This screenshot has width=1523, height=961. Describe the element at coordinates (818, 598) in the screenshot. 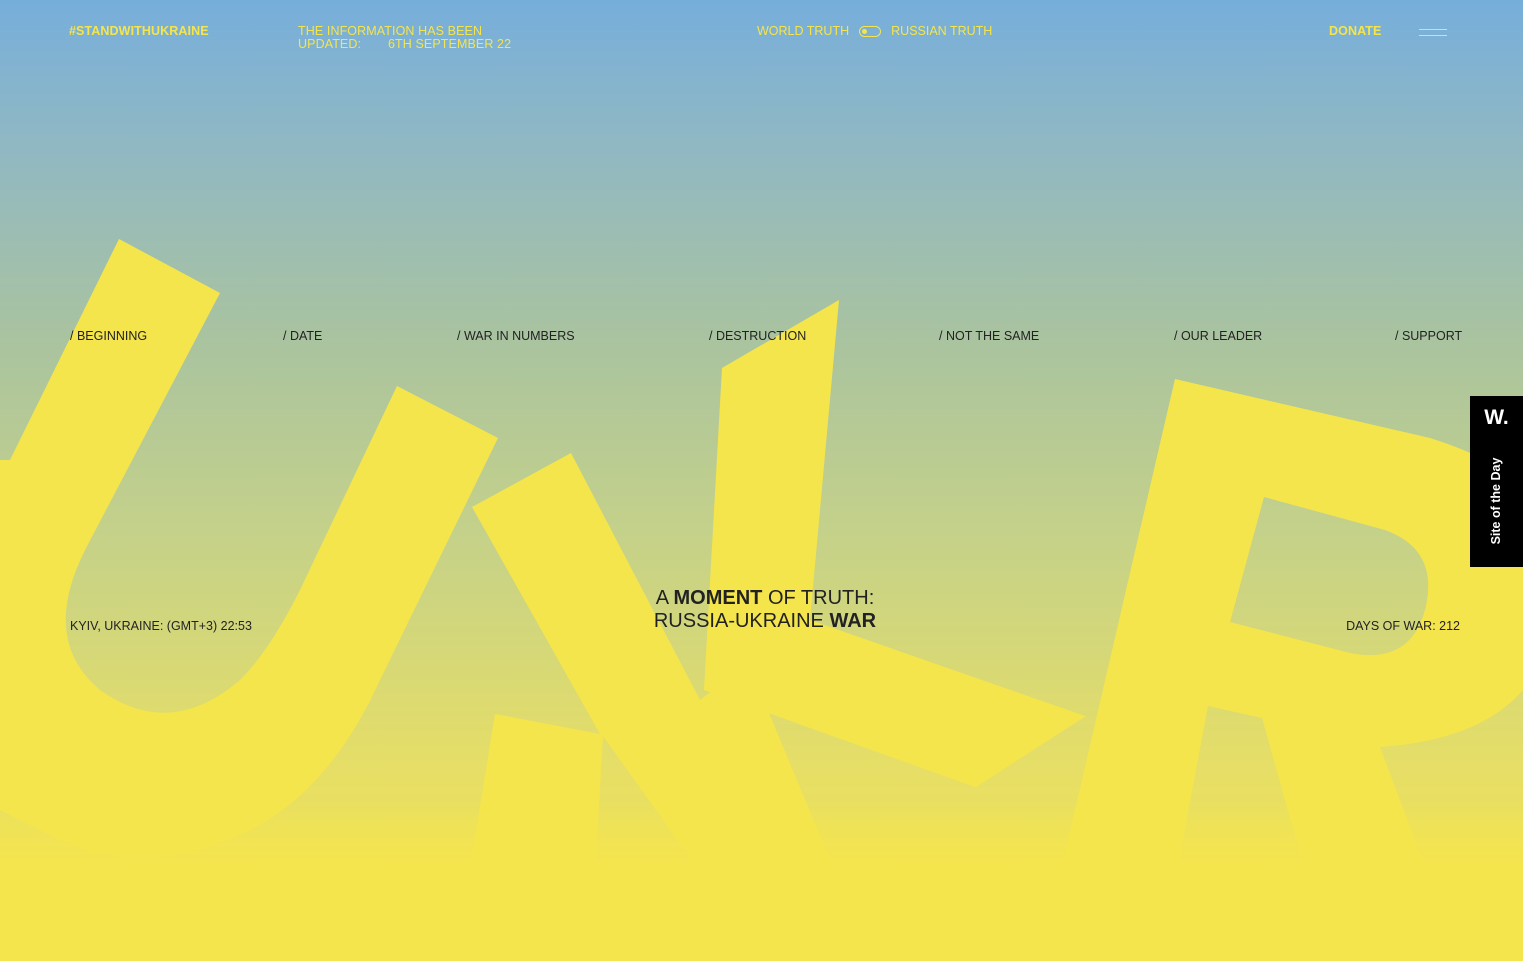

I see `headline-of-truth: OF TRUTH:` at that location.